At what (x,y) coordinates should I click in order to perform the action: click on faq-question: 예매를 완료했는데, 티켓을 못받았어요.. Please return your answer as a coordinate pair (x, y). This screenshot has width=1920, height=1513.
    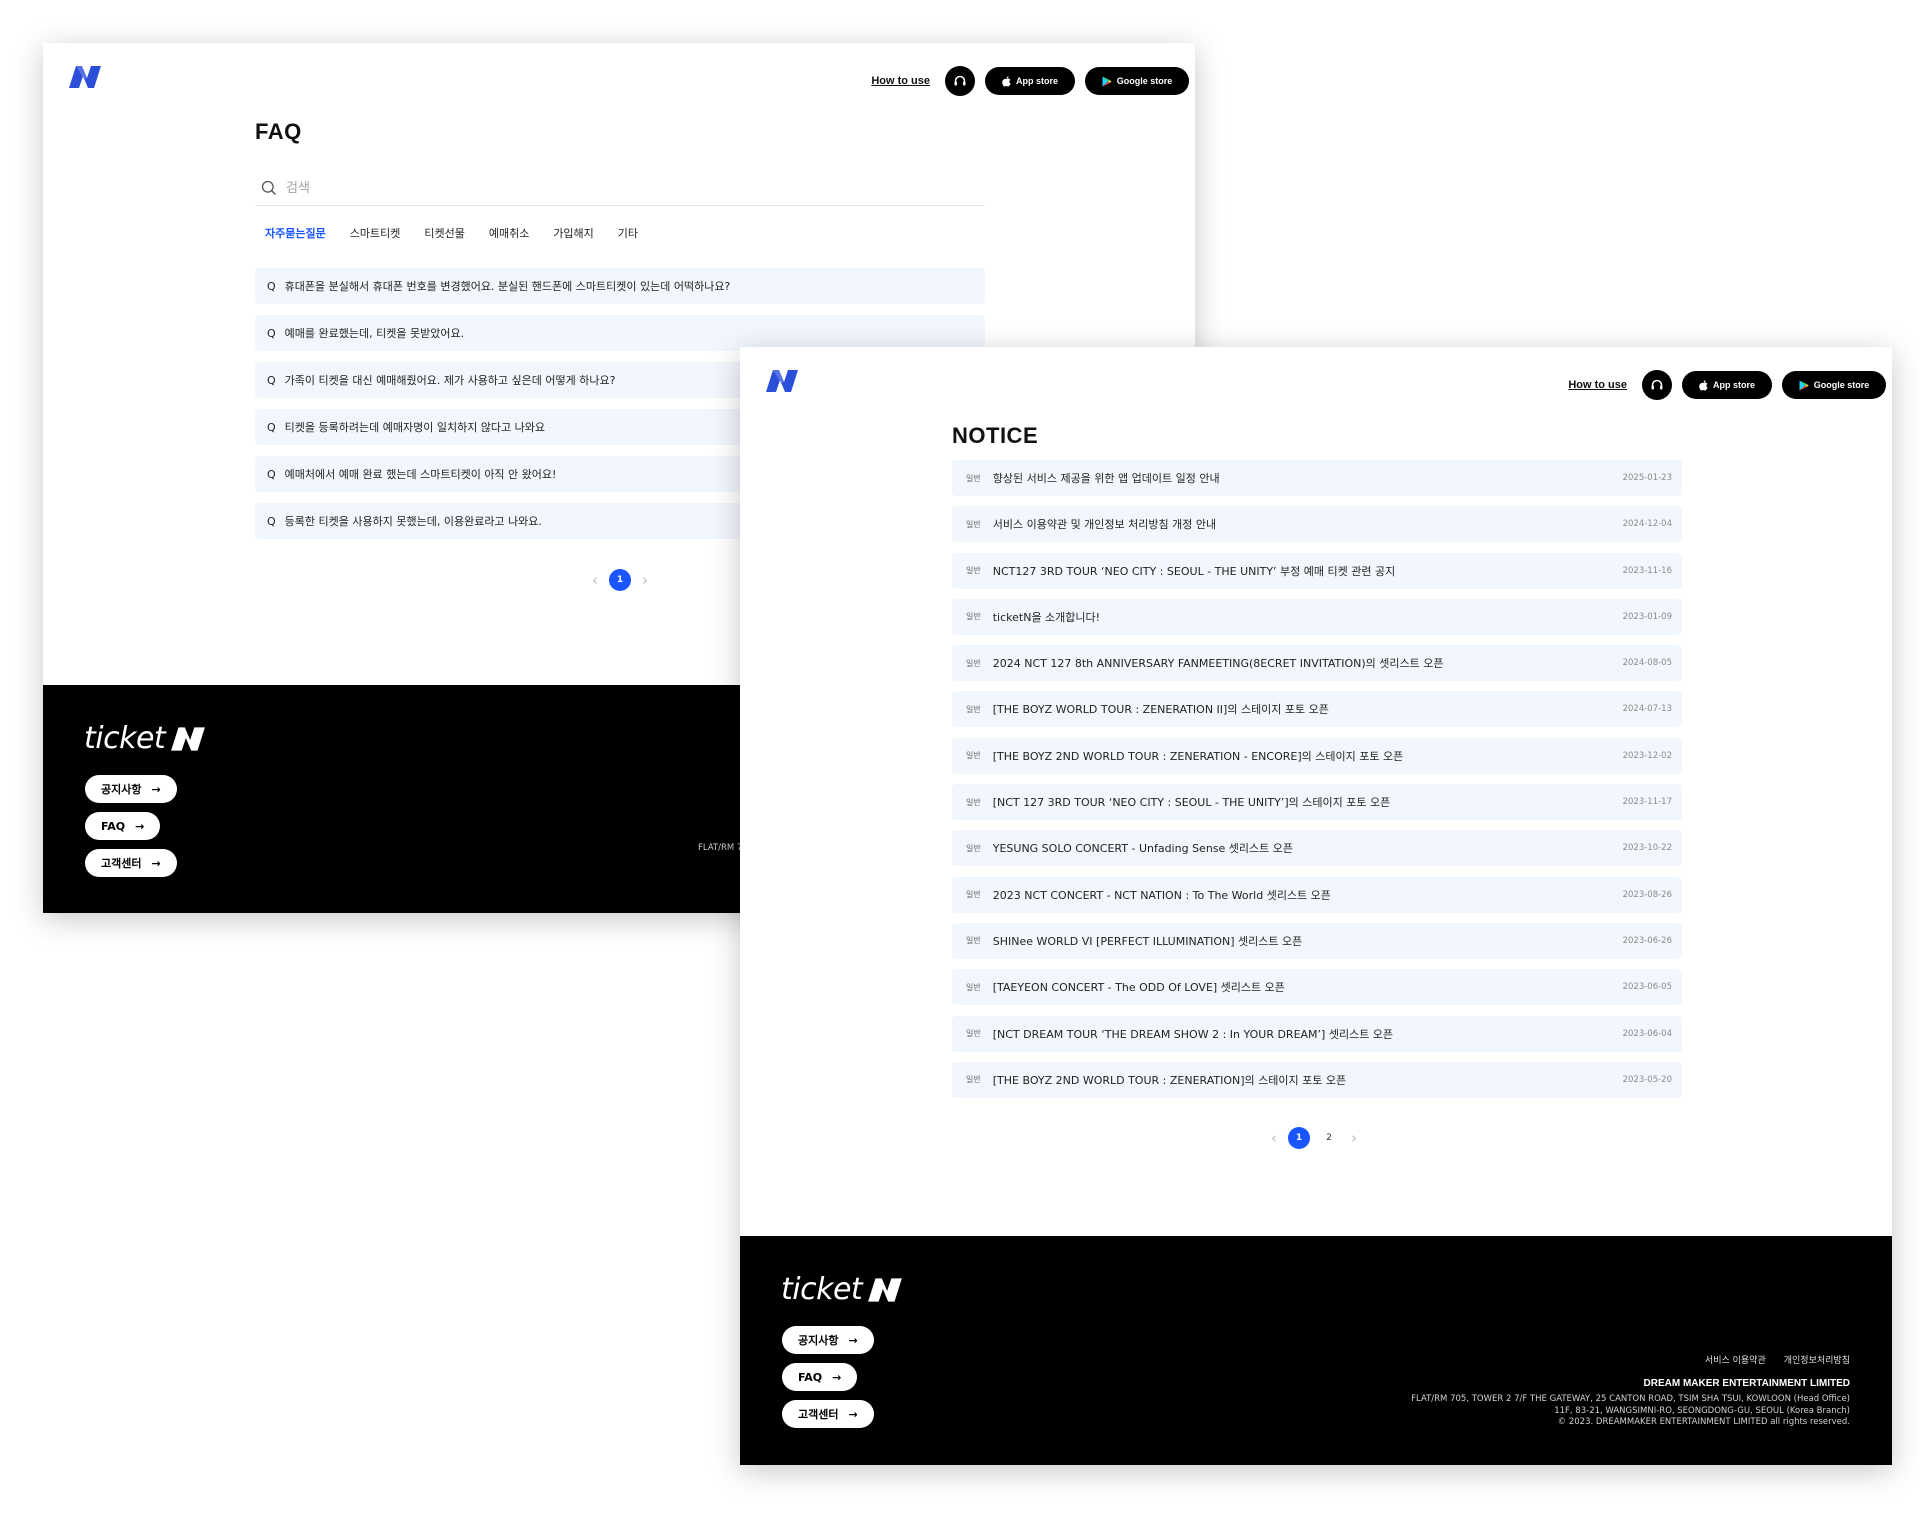
    Looking at the image, I should click on (374, 333).